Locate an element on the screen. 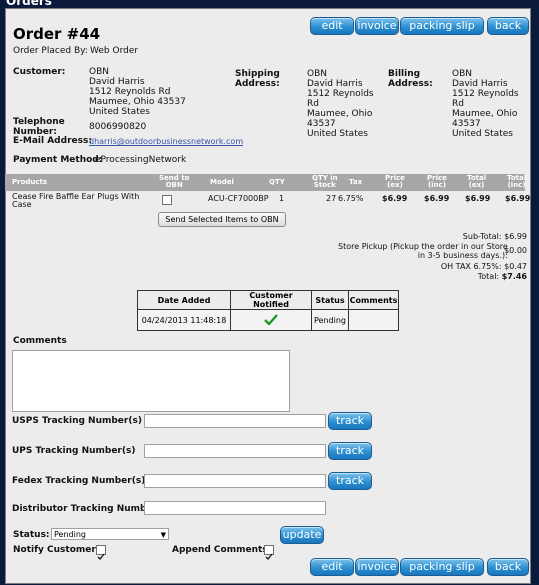  append-comments-checkbox is located at coordinates (269, 553).